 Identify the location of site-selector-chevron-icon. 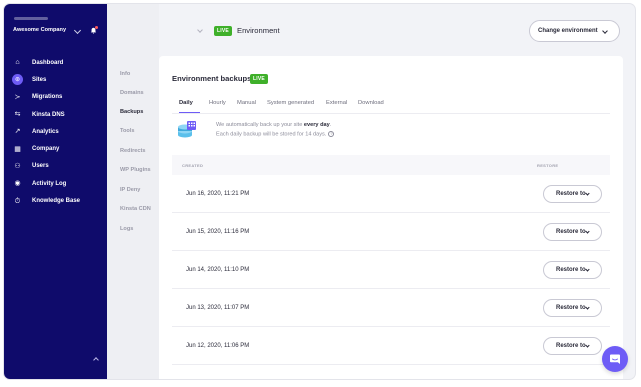
(200, 30).